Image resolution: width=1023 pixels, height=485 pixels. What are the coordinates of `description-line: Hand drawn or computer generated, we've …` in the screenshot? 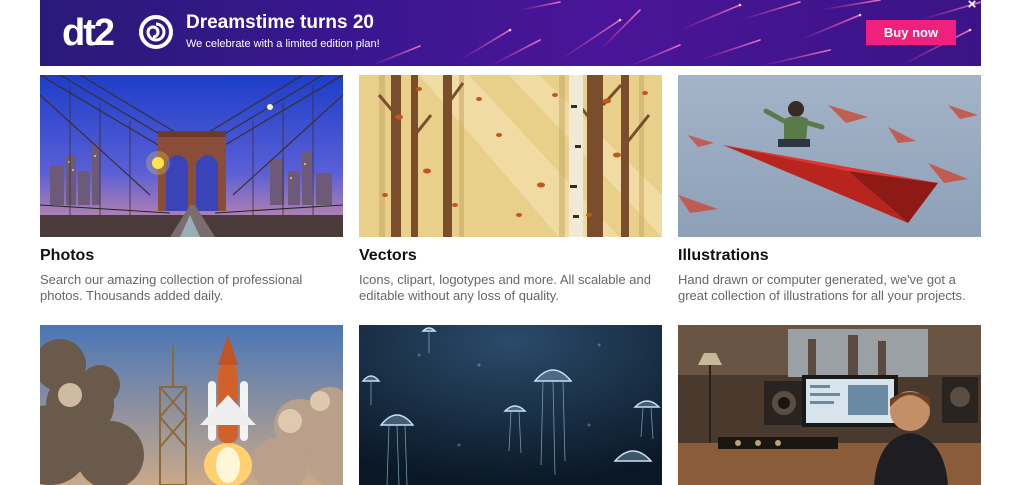 It's located at (817, 279).